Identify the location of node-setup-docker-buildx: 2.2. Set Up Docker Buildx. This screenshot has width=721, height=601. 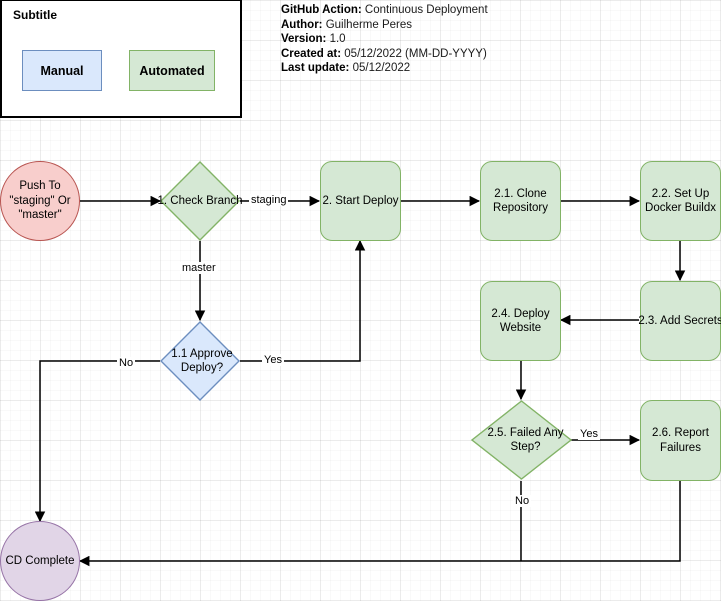
(680, 201).